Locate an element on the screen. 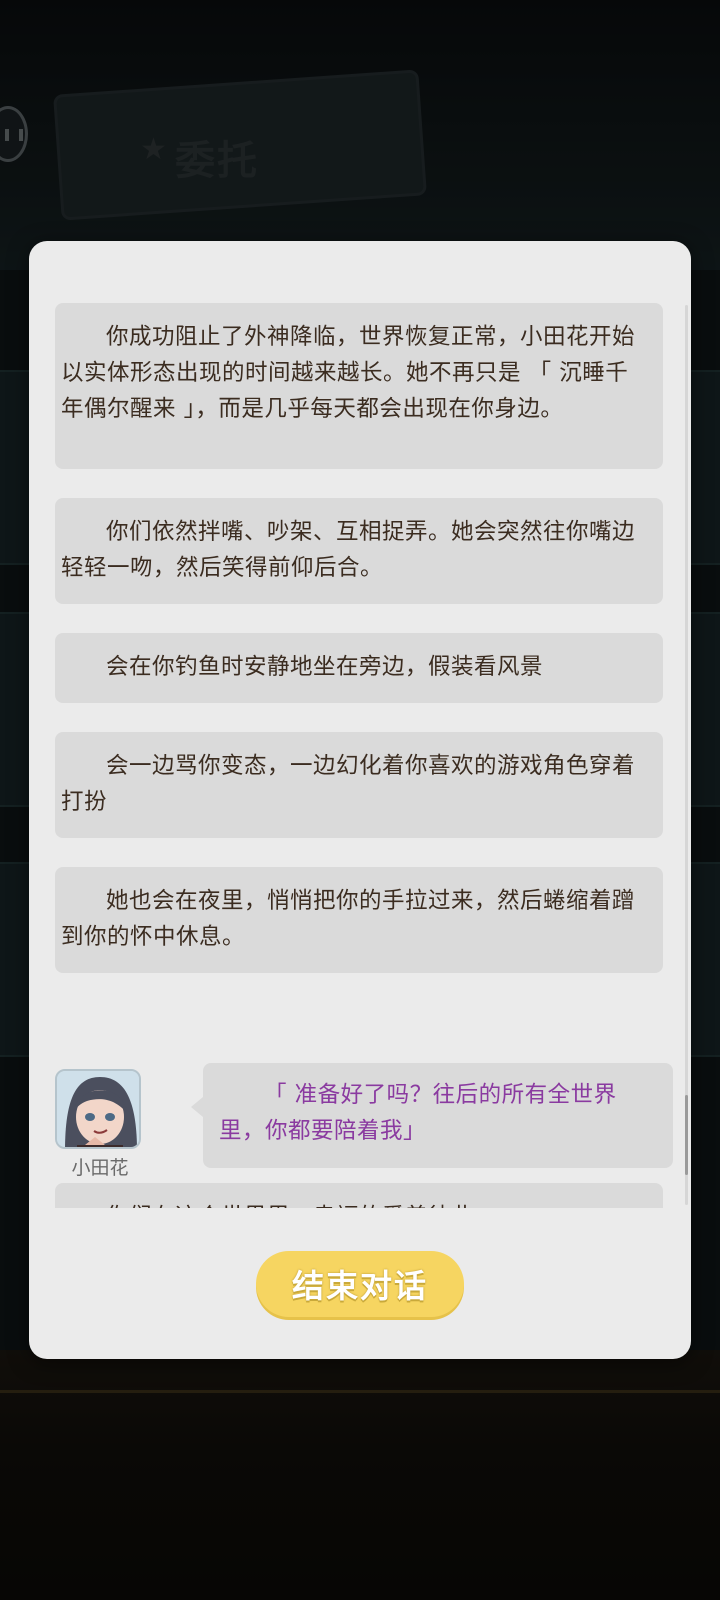 This screenshot has height=1600, width=720. narration-box: 你们在这个世界里，幸福的爱着彼此。 is located at coordinates (359, 1195).